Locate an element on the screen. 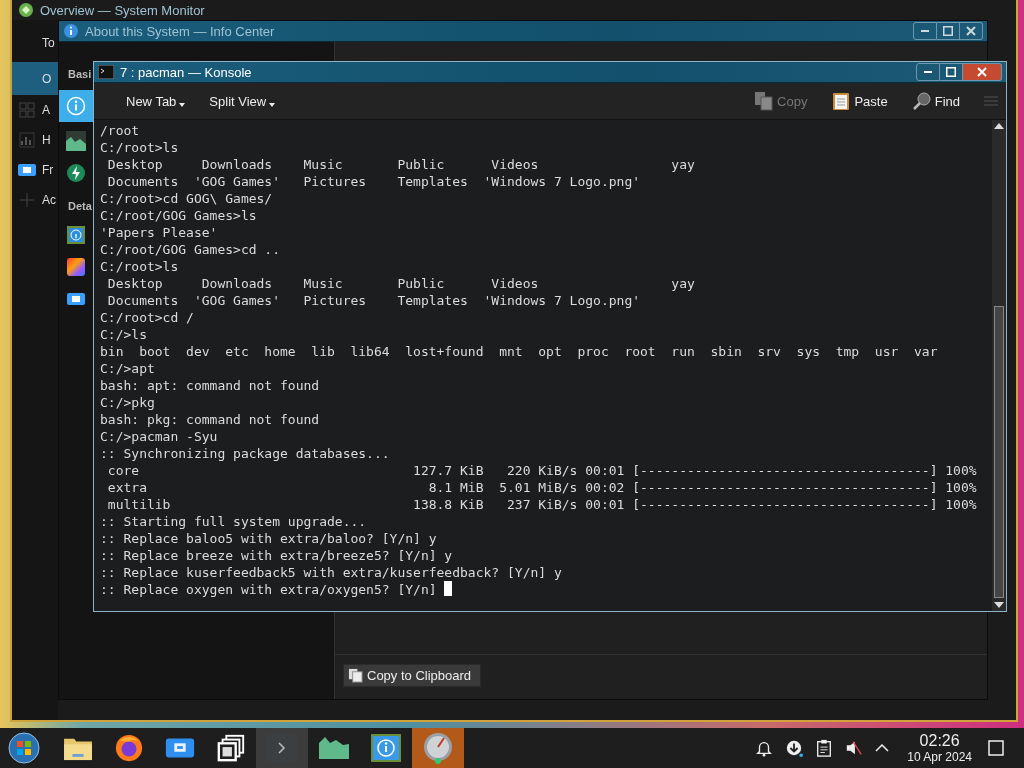 This screenshot has height=768, width=1024. sidebar-item: Ac is located at coordinates (35, 200).